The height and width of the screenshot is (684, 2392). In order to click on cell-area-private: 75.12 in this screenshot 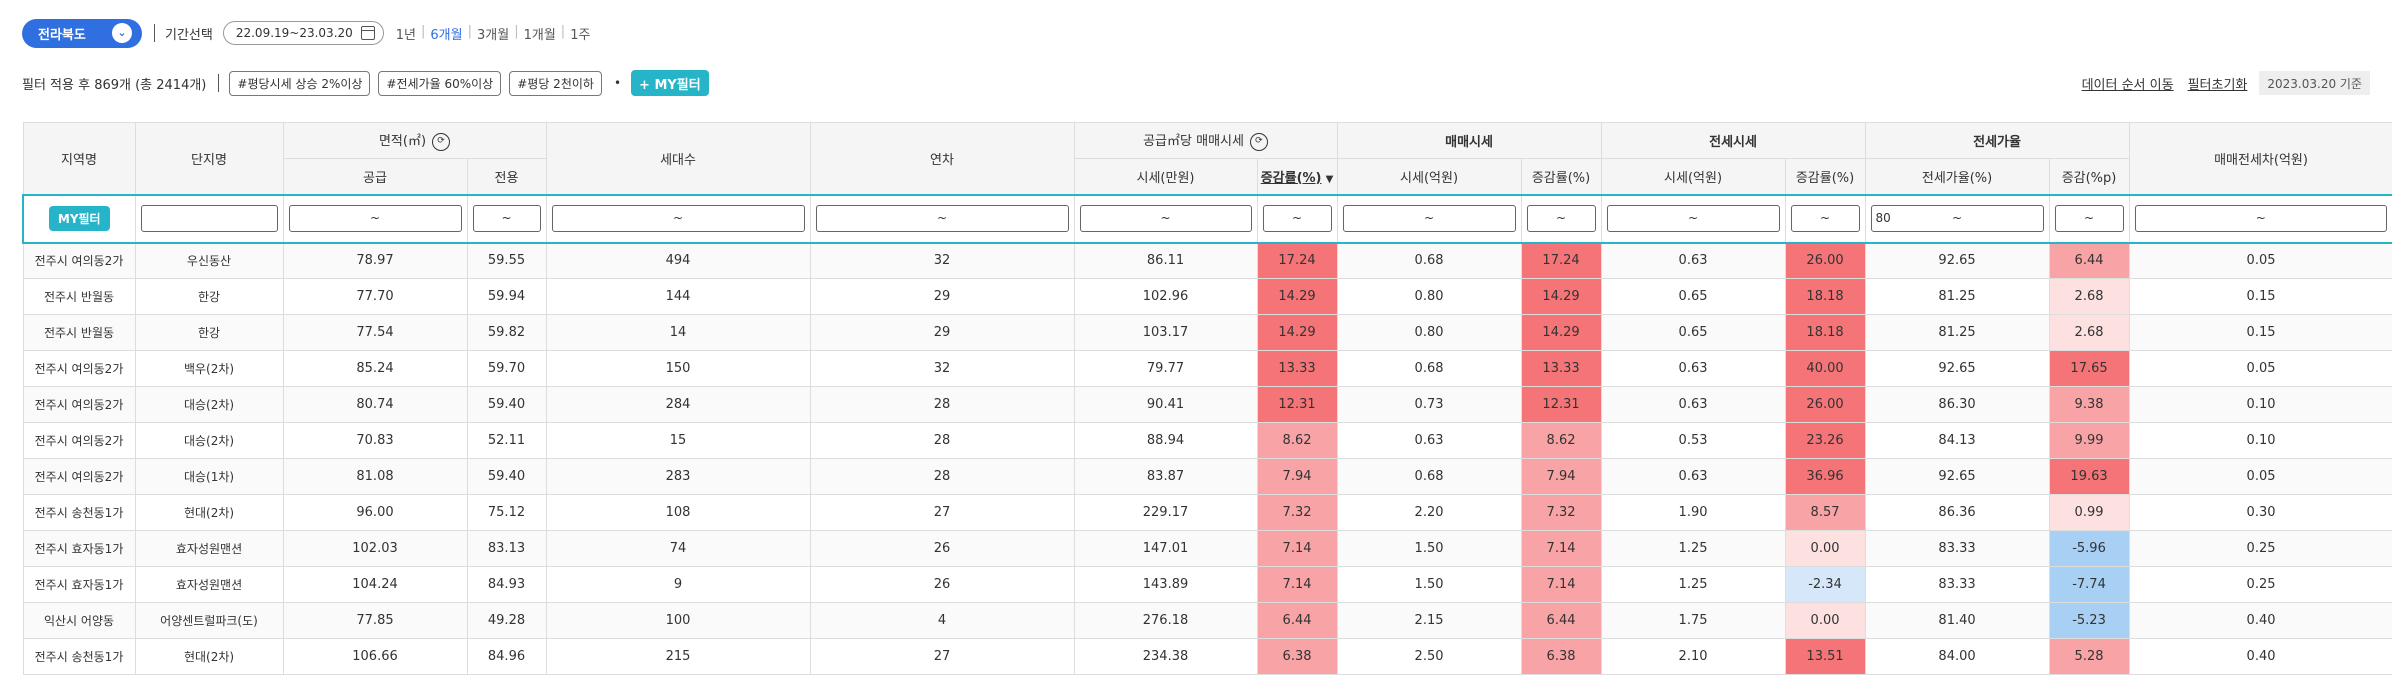, I will do `click(506, 512)`.